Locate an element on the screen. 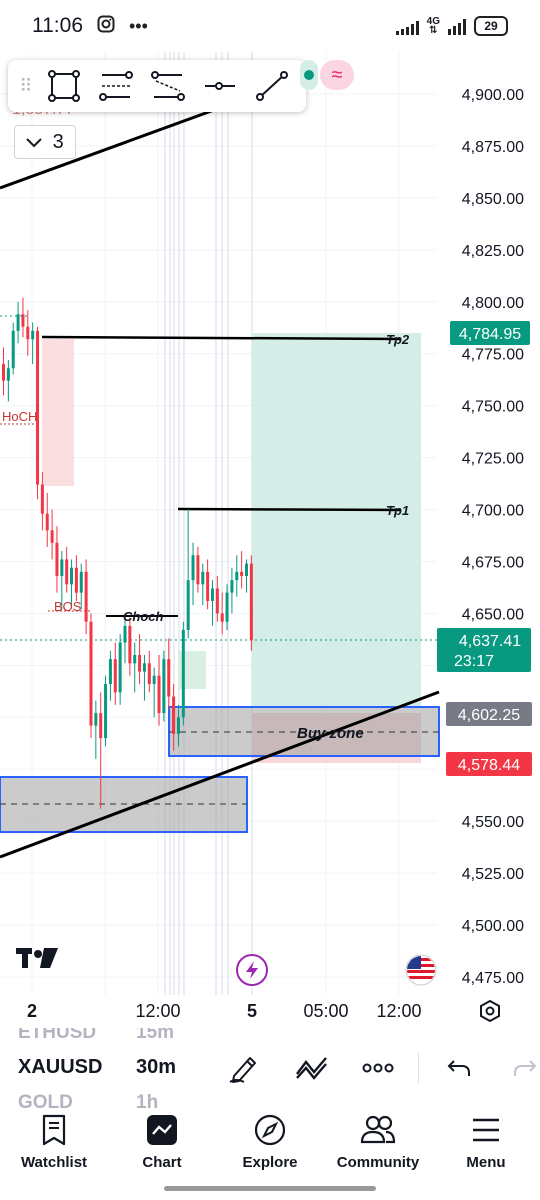  svg-text: 4,637.41 is located at coordinates (490, 641).